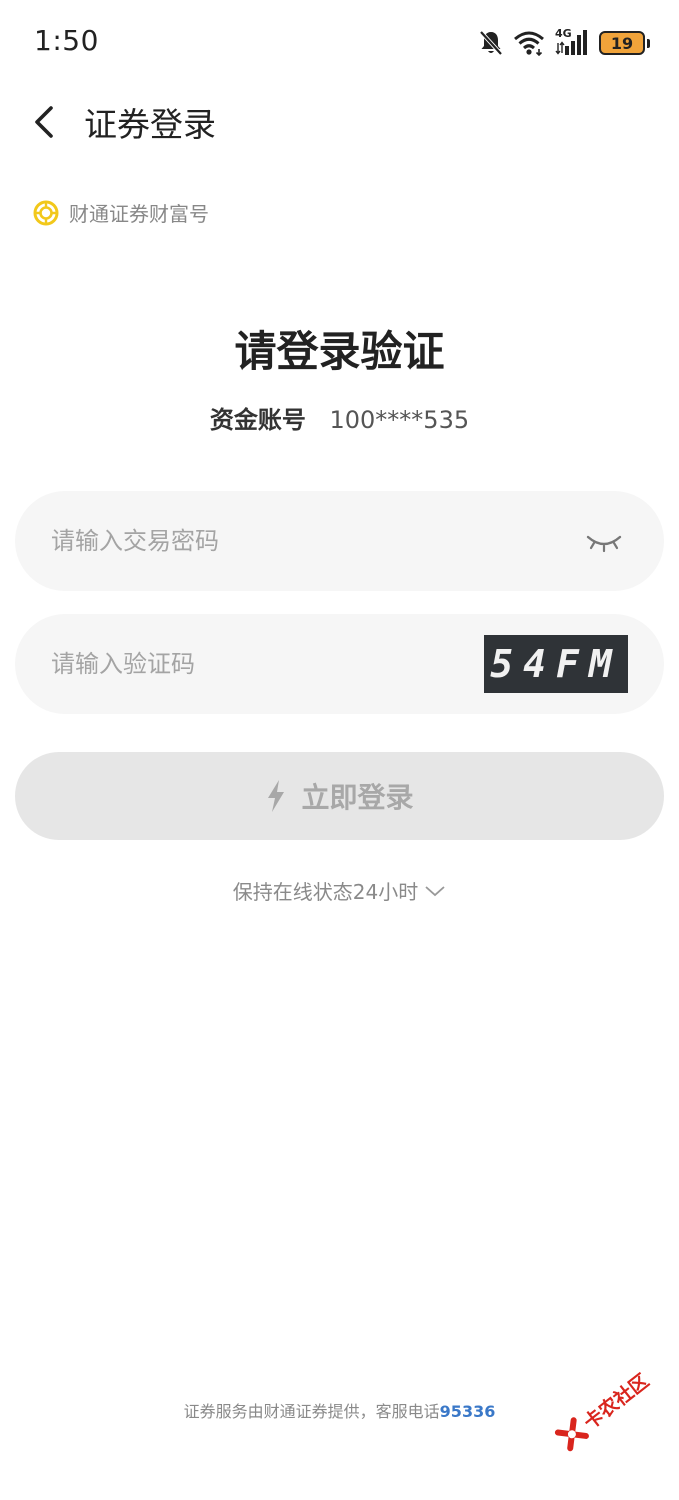 The image size is (679, 1500). What do you see at coordinates (139, 214) in the screenshot?
I see `brand-label: 财通证券财富号` at bounding box center [139, 214].